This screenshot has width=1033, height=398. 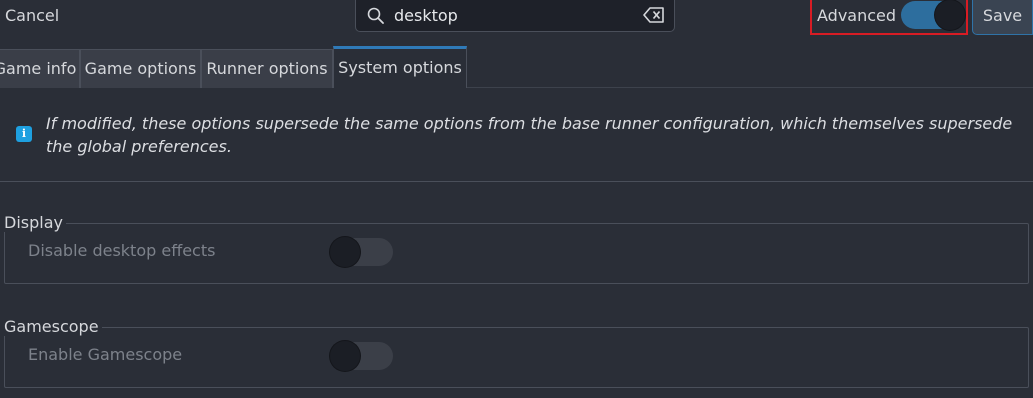 I want to click on search-input, so click(x=509, y=15).